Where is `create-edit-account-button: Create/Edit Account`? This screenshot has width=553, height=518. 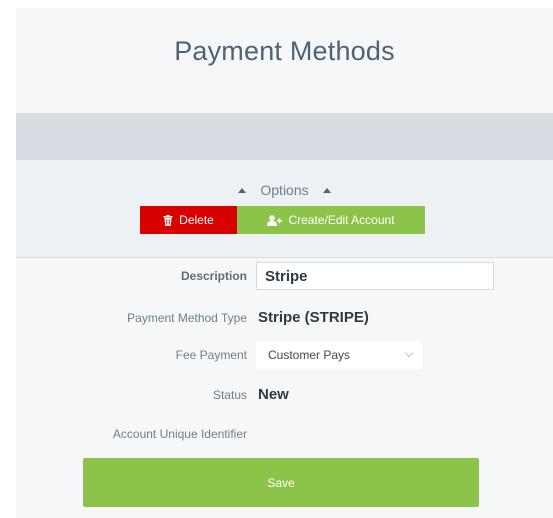
create-edit-account-button: Create/Edit Account is located at coordinates (331, 220).